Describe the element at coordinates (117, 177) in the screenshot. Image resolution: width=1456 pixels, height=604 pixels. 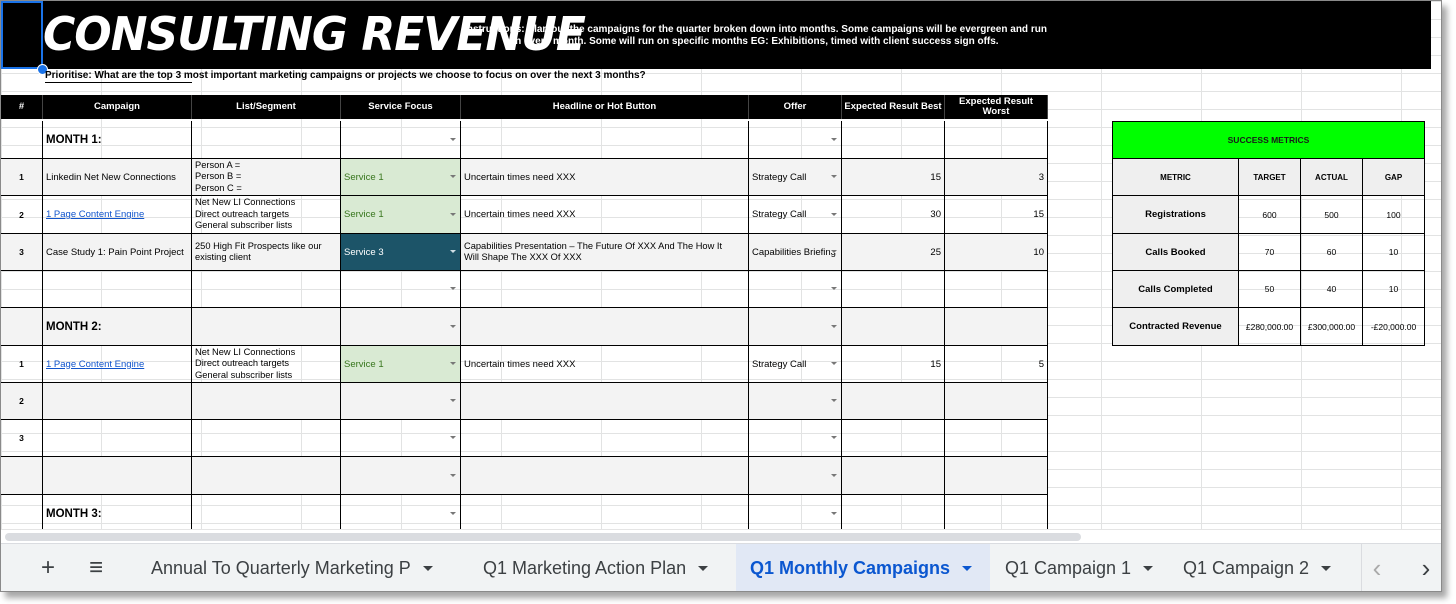
I see `campaign-cell: Linkedin Net New Connections` at that location.